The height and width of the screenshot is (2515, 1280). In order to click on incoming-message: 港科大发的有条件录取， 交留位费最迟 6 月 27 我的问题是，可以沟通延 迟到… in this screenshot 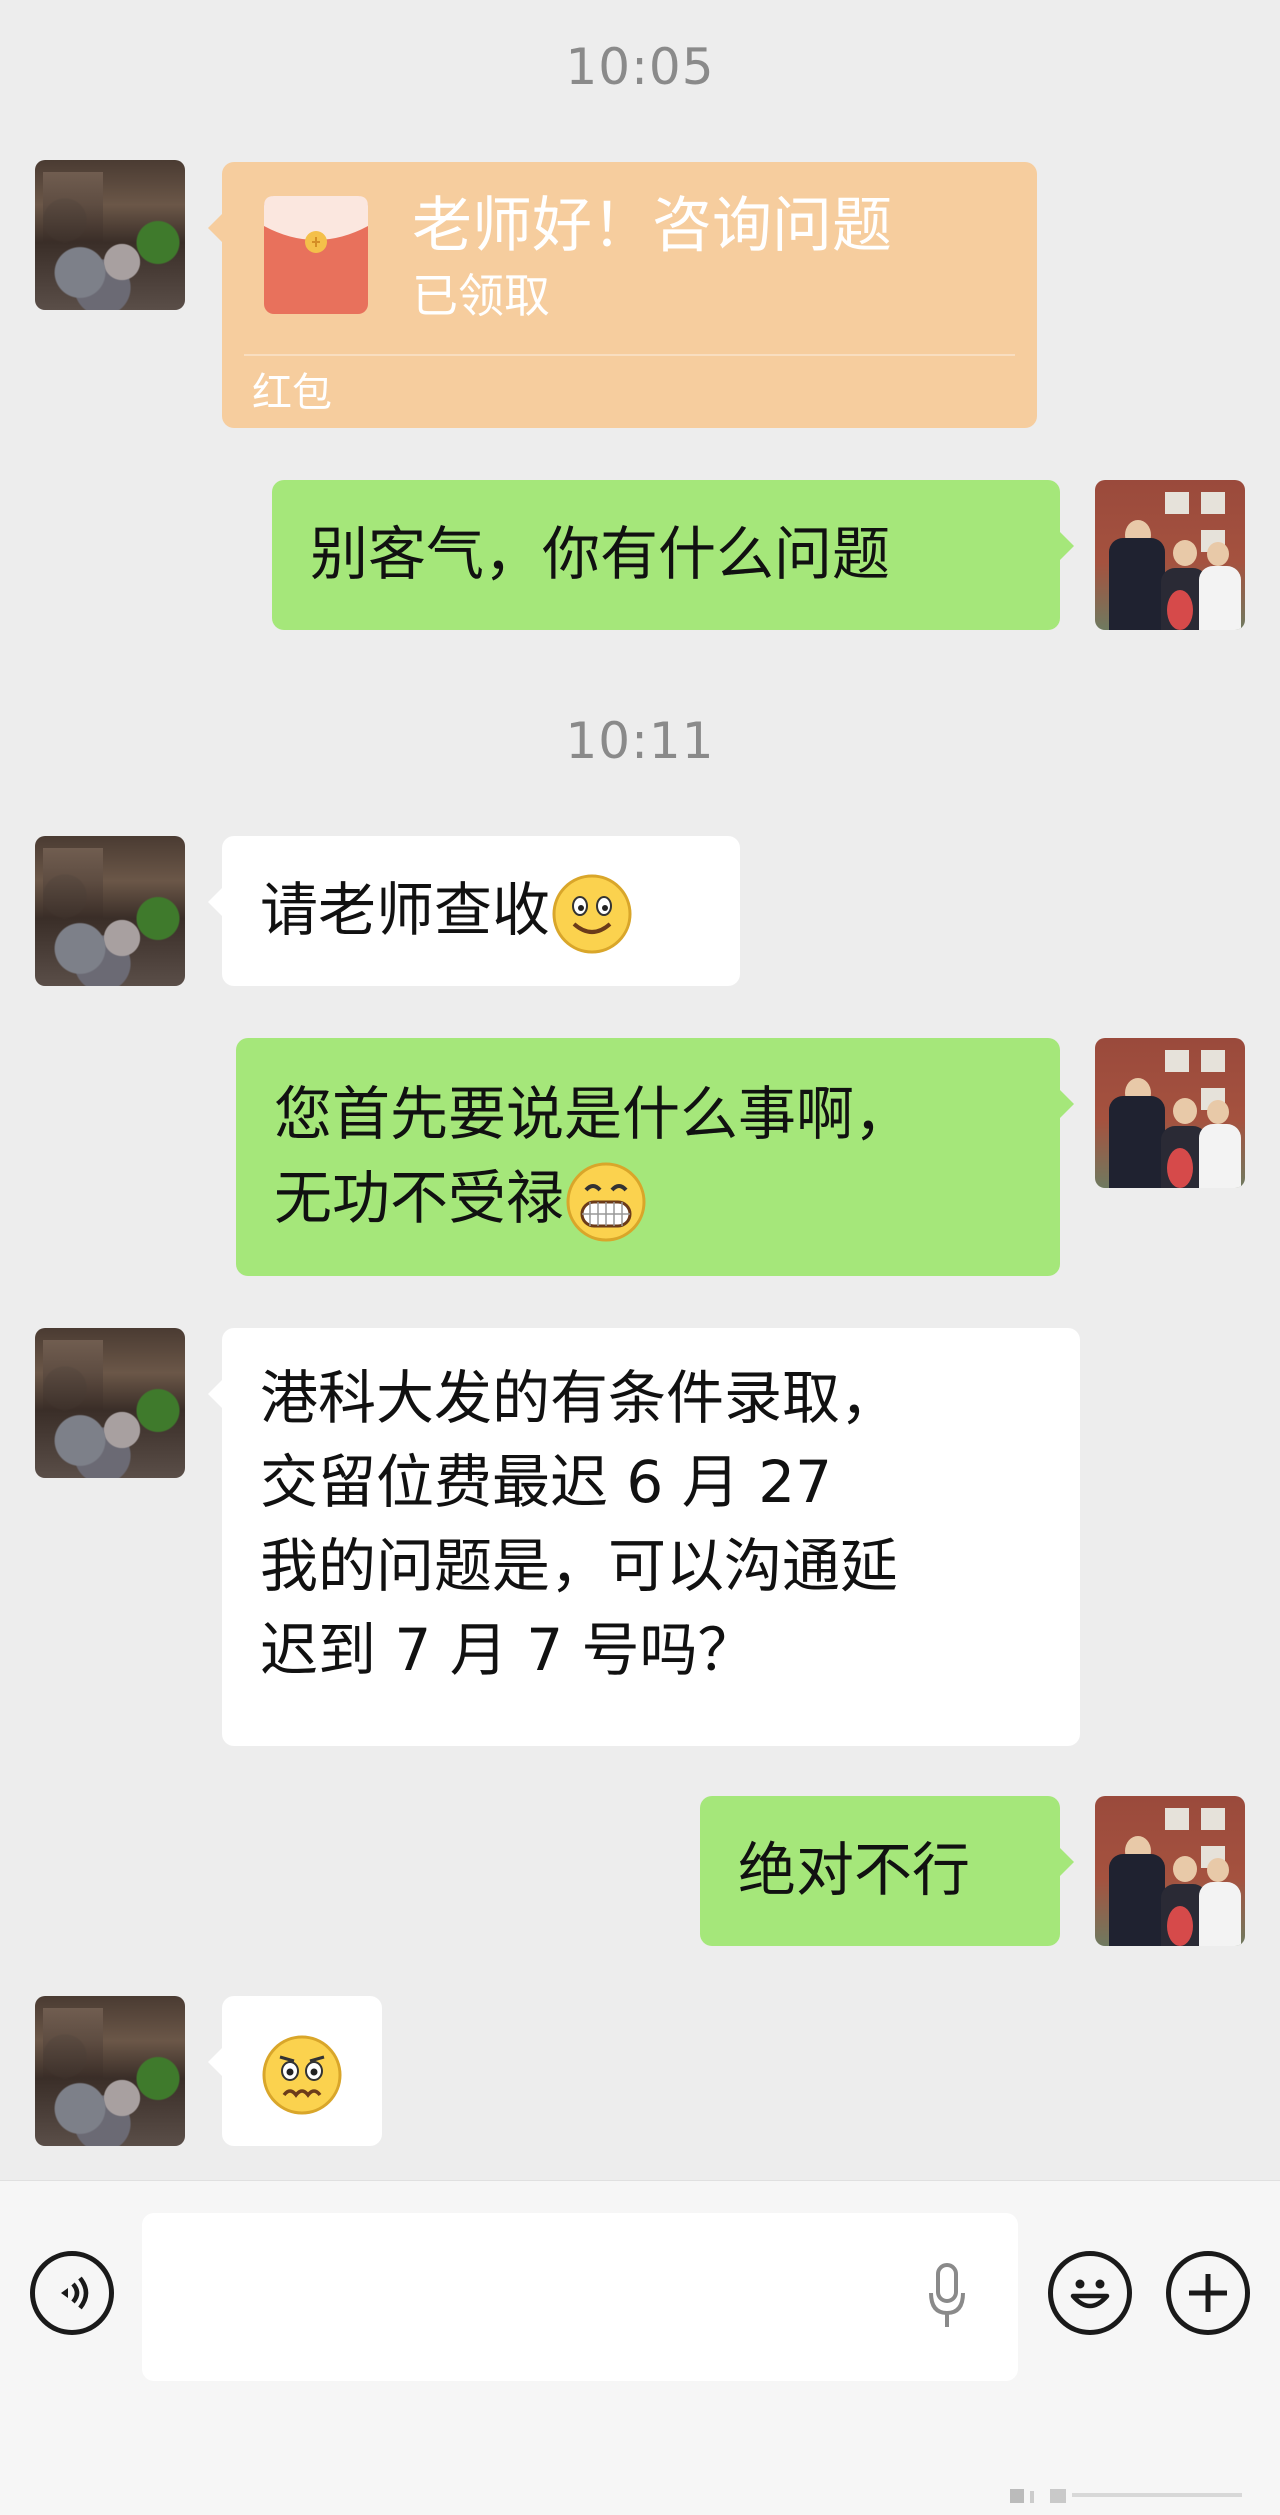, I will do `click(644, 1537)`.